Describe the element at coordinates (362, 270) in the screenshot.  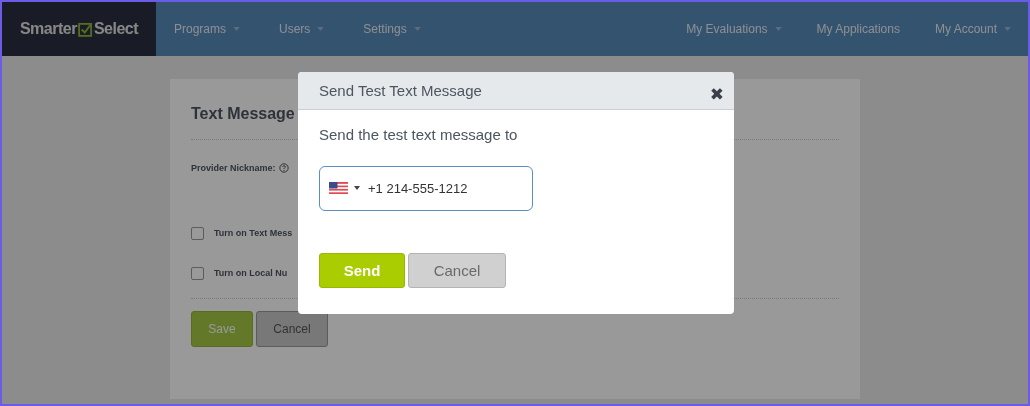
I see `send-button: Send` at that location.